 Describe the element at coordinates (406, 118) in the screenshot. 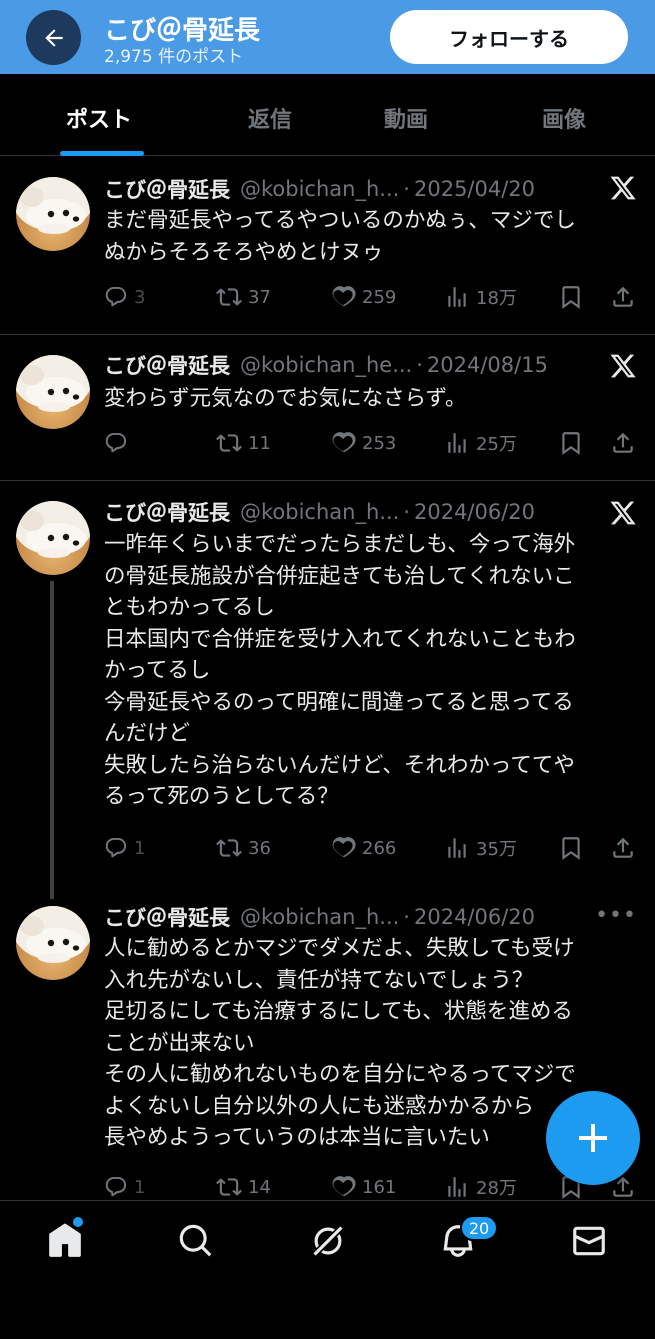

I see `tab-videos: 動画` at that location.